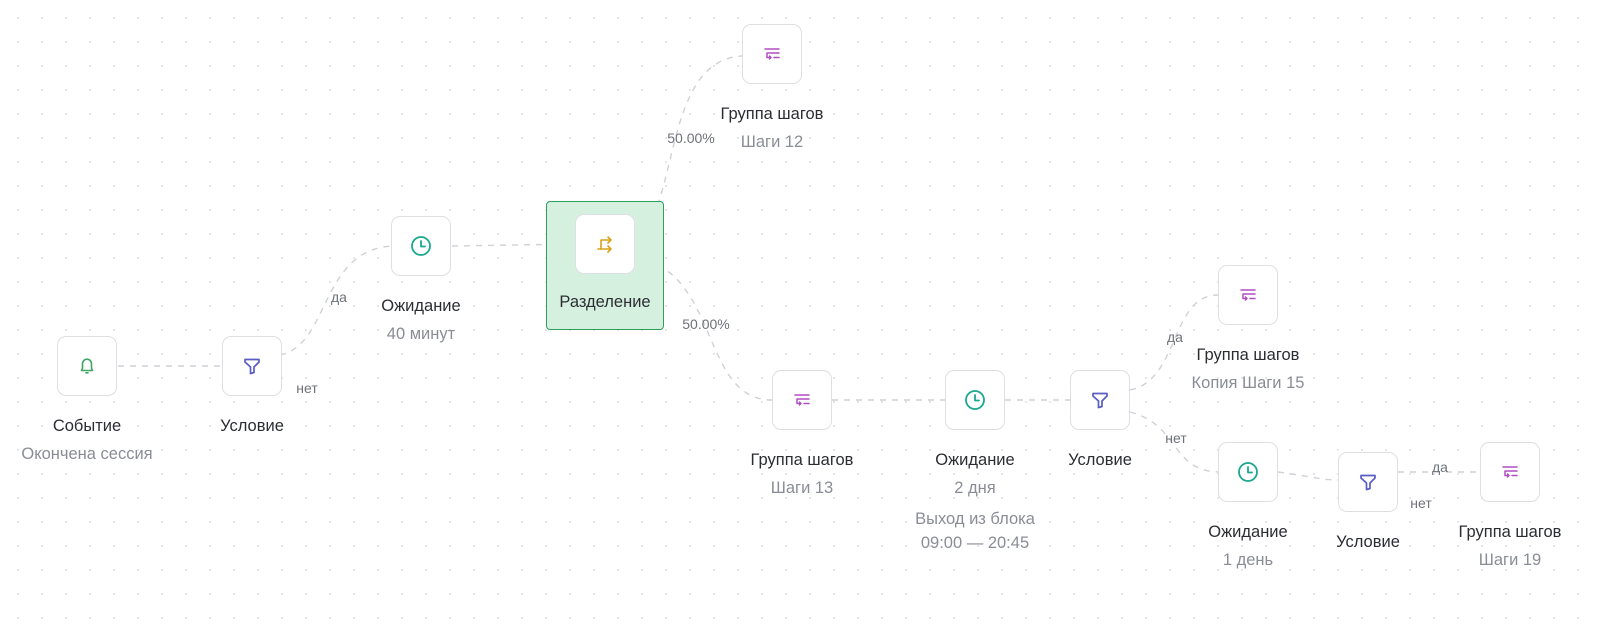  What do you see at coordinates (802, 434) in the screenshot?
I see `node-step-group: Группа шагов Шаги 13` at bounding box center [802, 434].